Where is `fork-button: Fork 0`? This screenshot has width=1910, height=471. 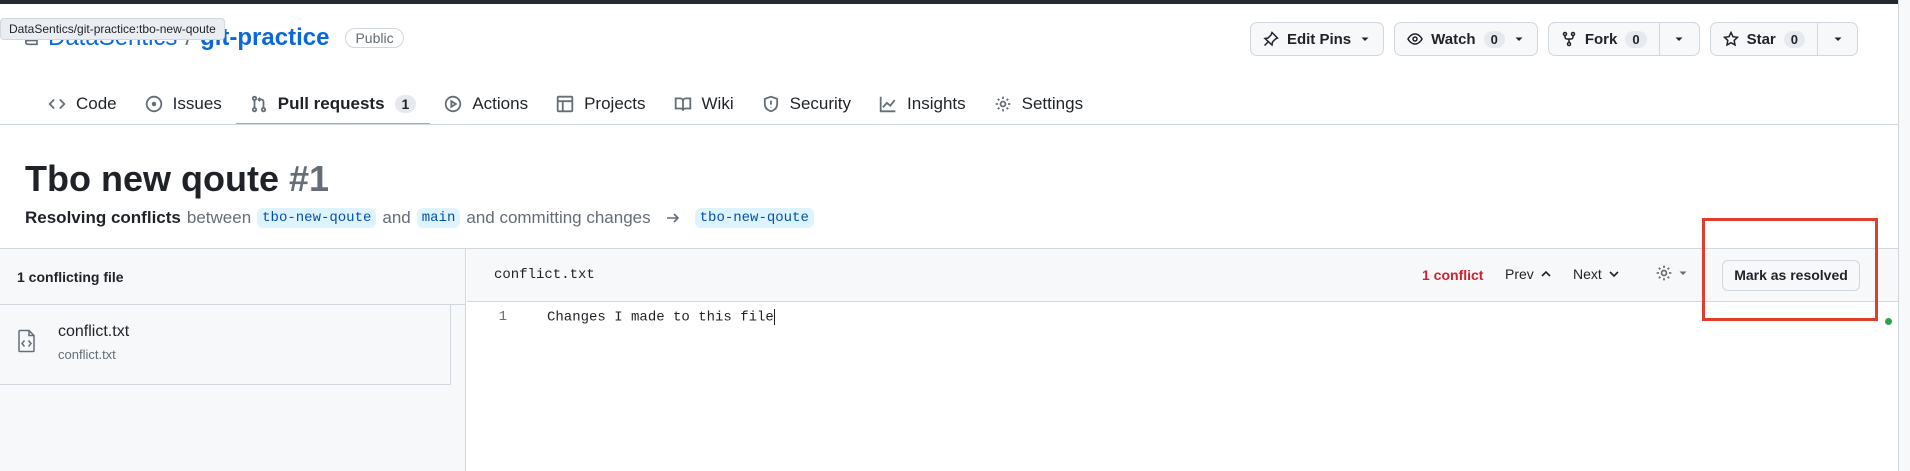 fork-button: Fork 0 is located at coordinates (1604, 39).